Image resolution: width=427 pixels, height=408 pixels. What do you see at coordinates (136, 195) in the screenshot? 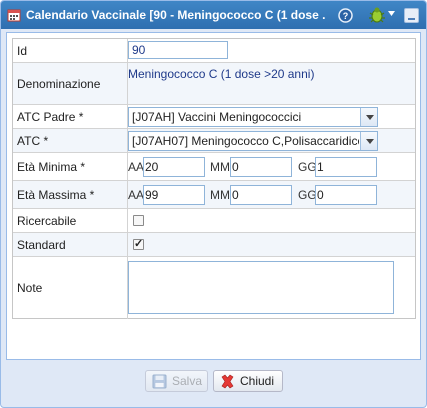
I see `eta-massima-aa-label: AA` at bounding box center [136, 195].